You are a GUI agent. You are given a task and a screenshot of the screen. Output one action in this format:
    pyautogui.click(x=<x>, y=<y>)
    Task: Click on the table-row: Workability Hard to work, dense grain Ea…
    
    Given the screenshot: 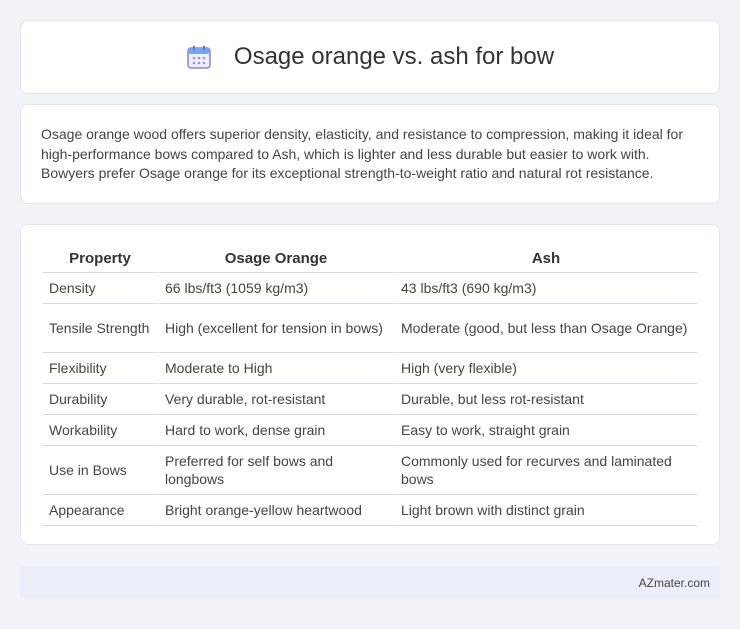 What is the action you would take?
    pyautogui.click(x=370, y=430)
    